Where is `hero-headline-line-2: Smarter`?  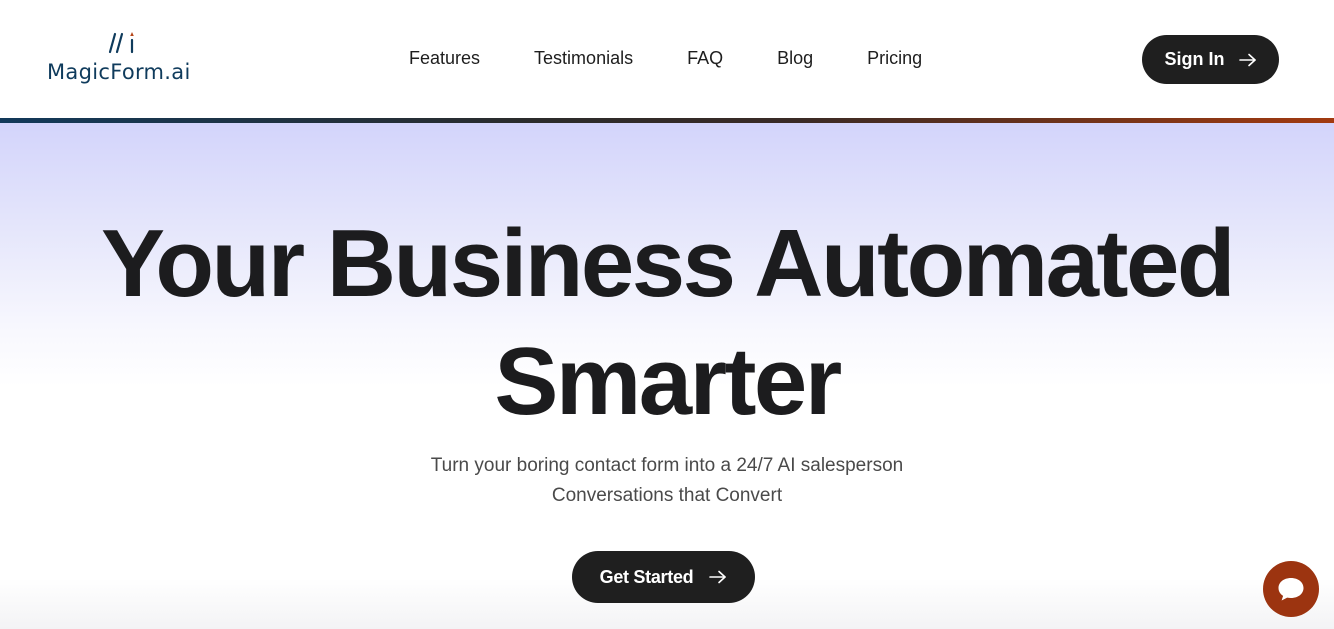 hero-headline-line-2: Smarter is located at coordinates (668, 381).